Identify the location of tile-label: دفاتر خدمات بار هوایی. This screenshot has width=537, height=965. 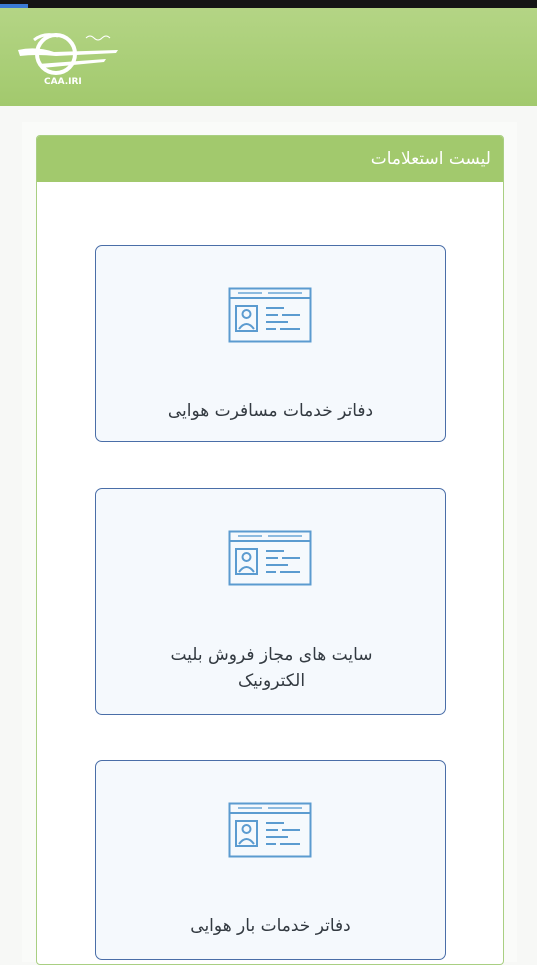
(270, 926).